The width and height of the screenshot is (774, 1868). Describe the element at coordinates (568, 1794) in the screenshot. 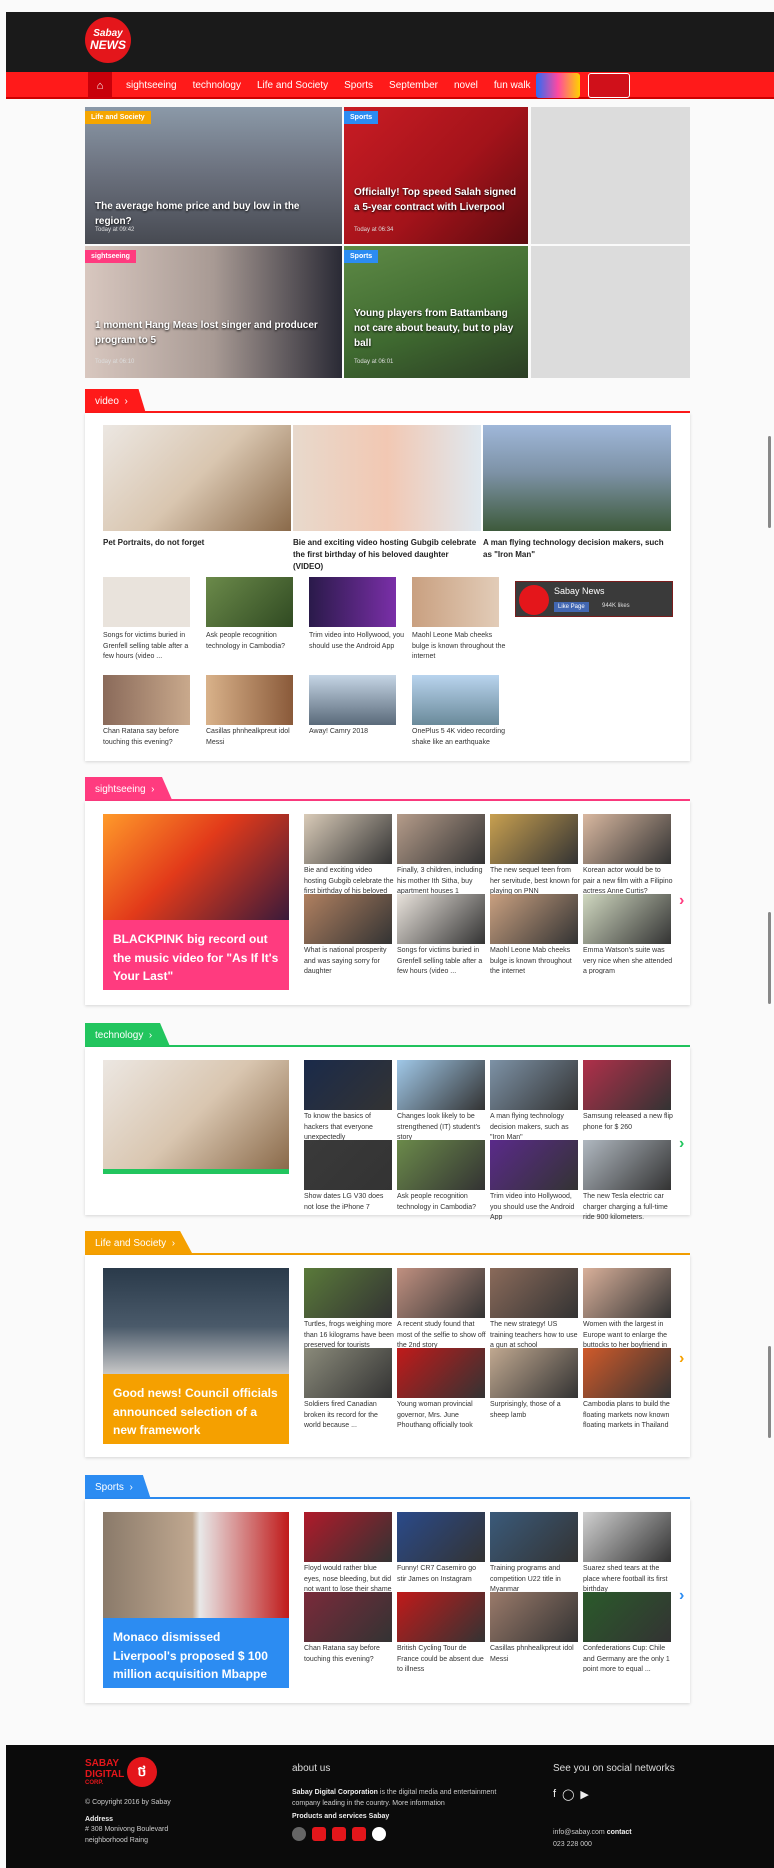

I see `instagram-icon: ◯` at that location.